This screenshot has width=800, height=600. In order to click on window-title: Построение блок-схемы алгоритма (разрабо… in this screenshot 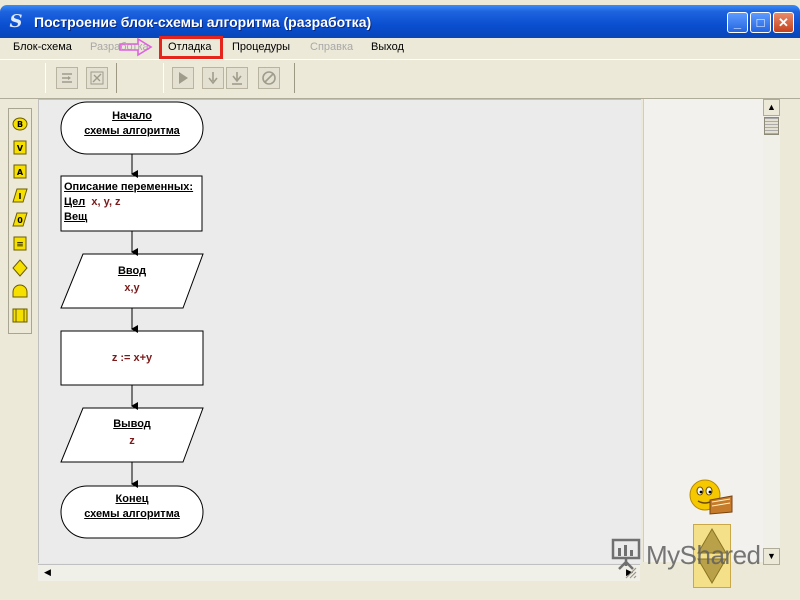, I will do `click(203, 22)`.